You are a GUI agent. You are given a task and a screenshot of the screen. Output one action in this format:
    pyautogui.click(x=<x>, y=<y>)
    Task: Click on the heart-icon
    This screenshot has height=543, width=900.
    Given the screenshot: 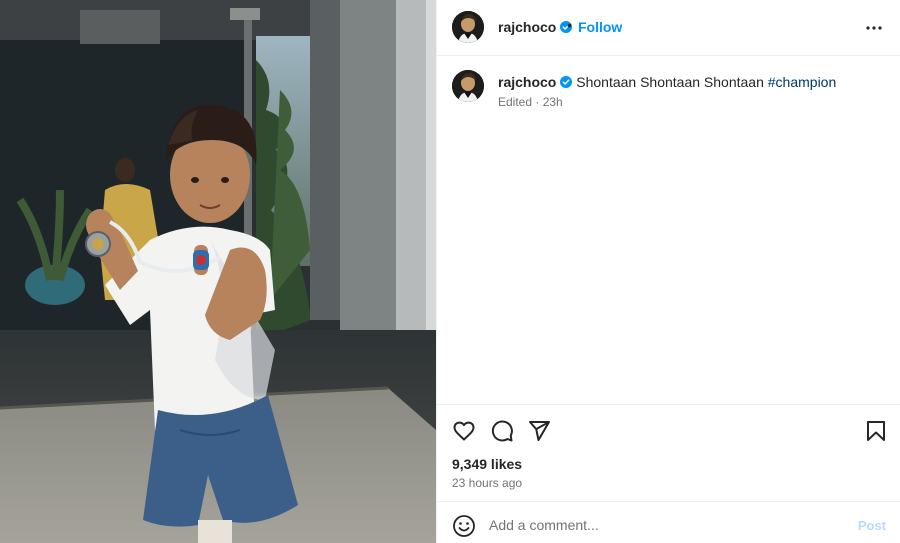 What is the action you would take?
    pyautogui.click(x=464, y=431)
    